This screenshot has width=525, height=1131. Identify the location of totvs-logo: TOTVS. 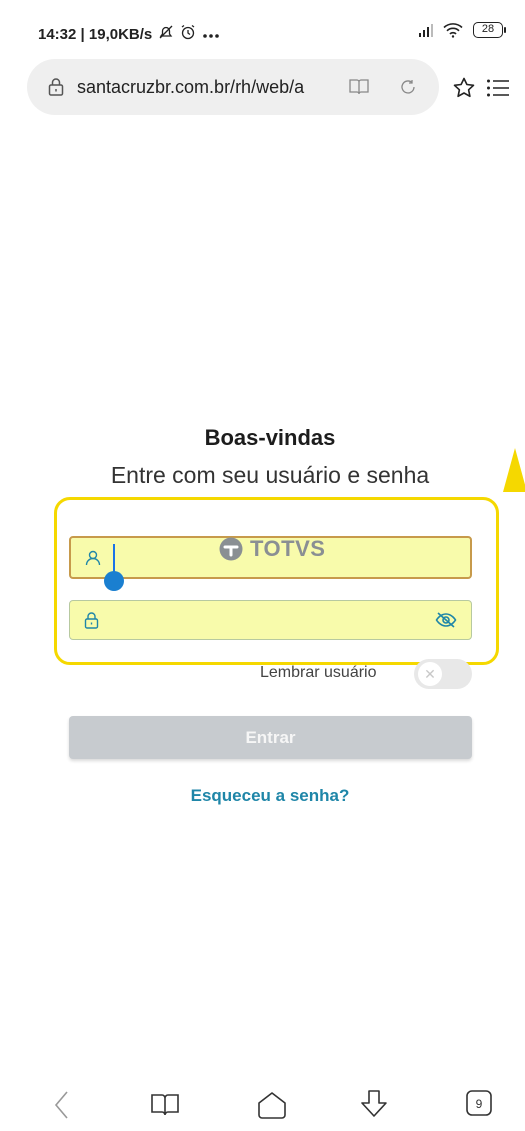
(271, 549).